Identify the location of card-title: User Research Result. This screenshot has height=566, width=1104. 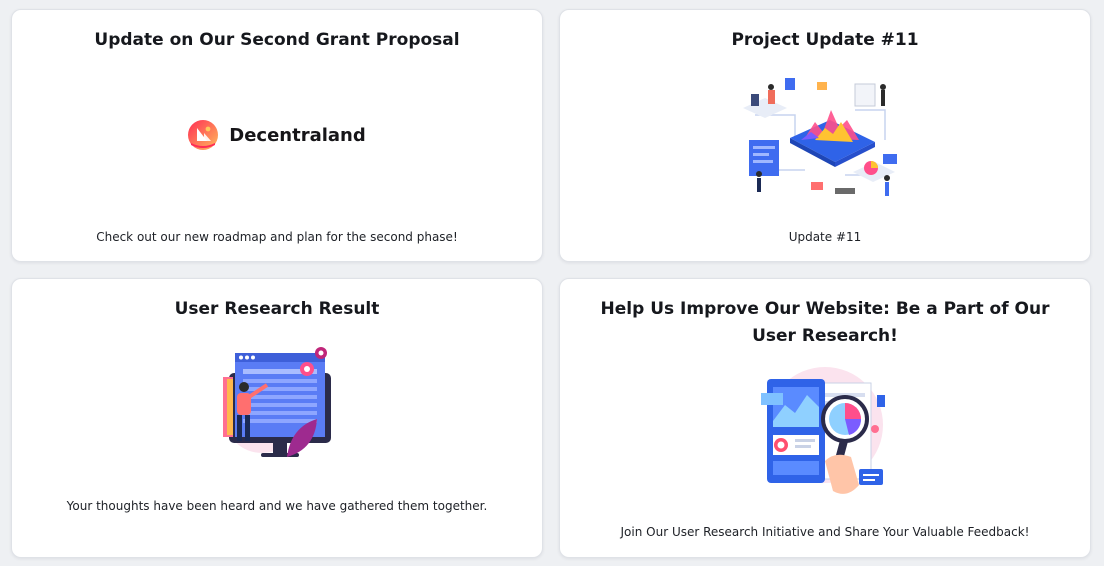
(277, 309).